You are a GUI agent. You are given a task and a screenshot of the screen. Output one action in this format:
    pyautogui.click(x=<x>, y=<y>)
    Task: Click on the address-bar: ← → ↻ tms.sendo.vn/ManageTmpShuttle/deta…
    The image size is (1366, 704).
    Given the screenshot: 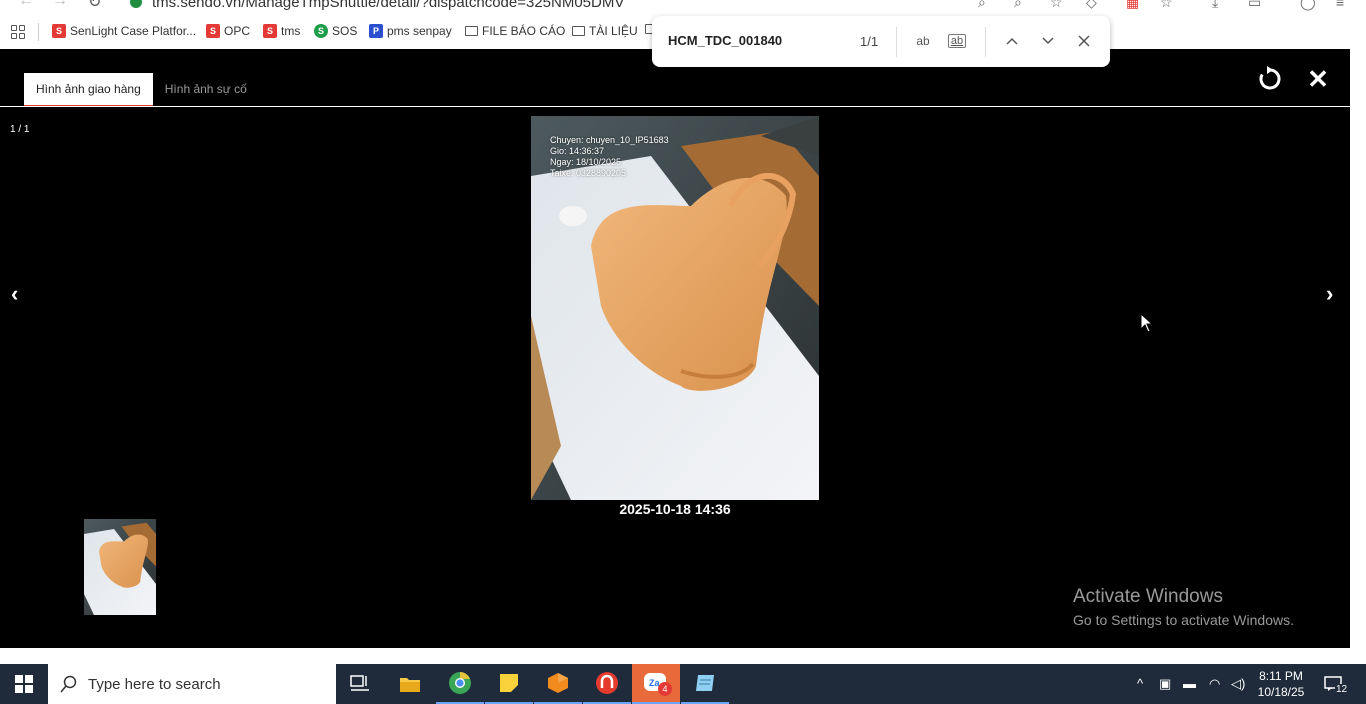 What is the action you would take?
    pyautogui.click(x=683, y=7)
    